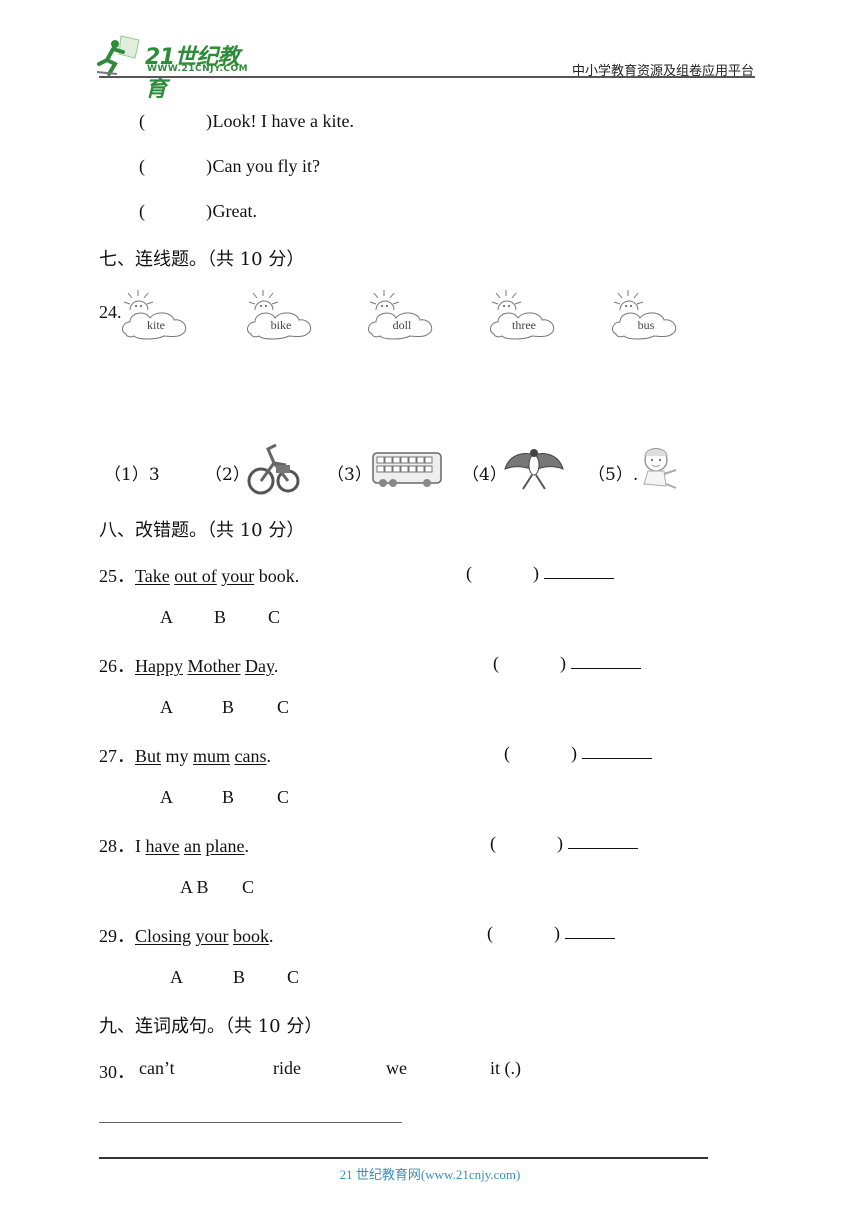 The width and height of the screenshot is (860, 1216). I want to click on footer-divider, so click(403, 1158).